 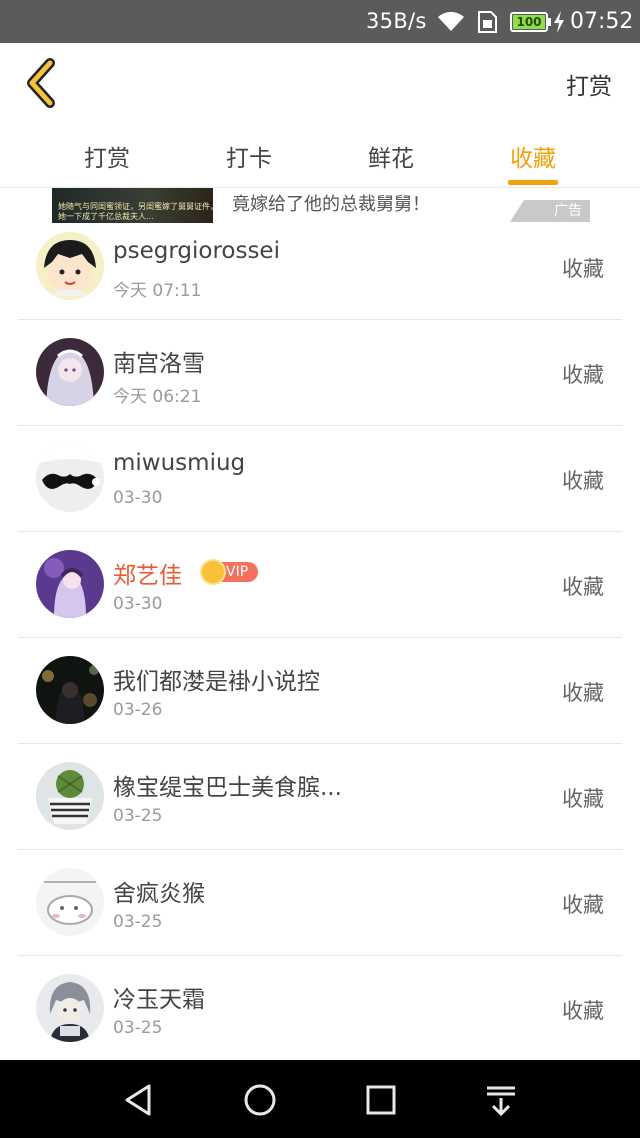 What do you see at coordinates (320, 267) in the screenshot?
I see `list-item: psegrgiorossei 今天 07:11 收藏` at bounding box center [320, 267].